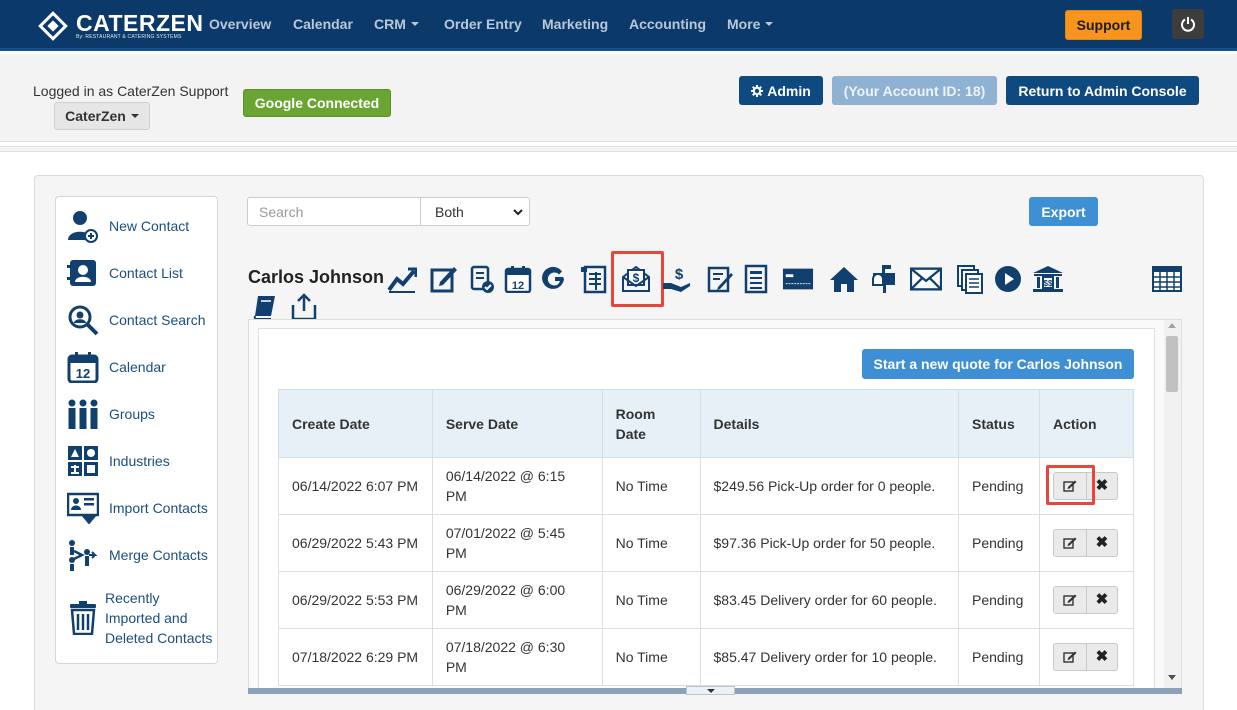 The width and height of the screenshot is (1237, 710). I want to click on column-header: Serve Date, so click(517, 423).